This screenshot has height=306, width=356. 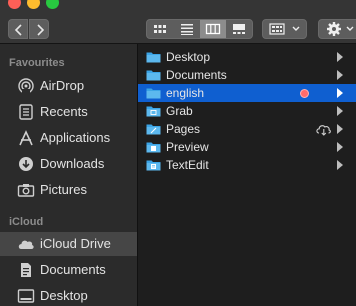 What do you see at coordinates (340, 29) in the screenshot?
I see `gear-icon` at bounding box center [340, 29].